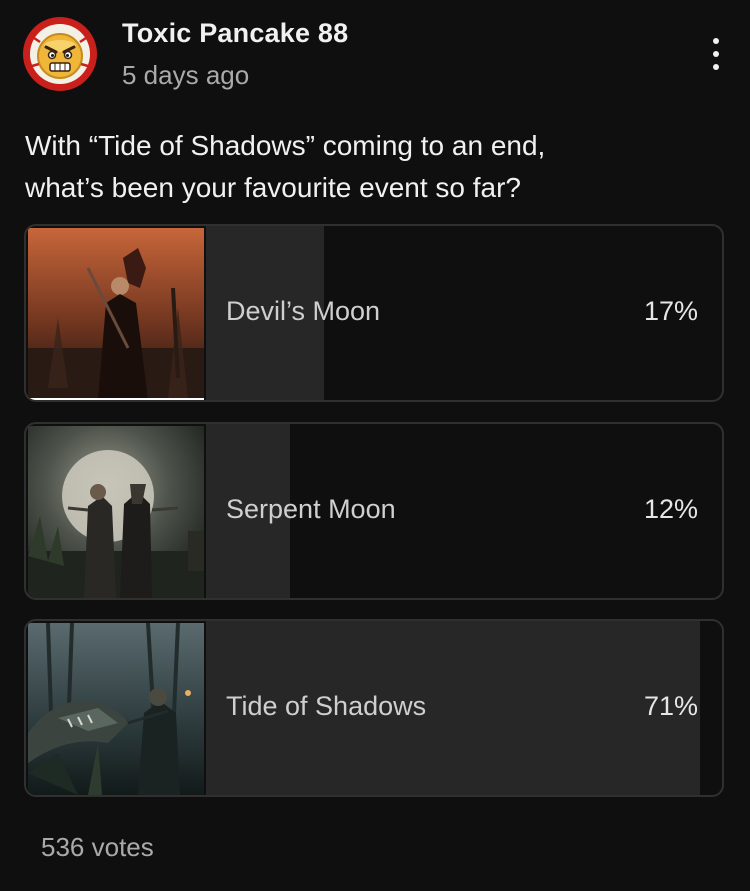  I want to click on poll-option-percent: 17%, so click(670, 311).